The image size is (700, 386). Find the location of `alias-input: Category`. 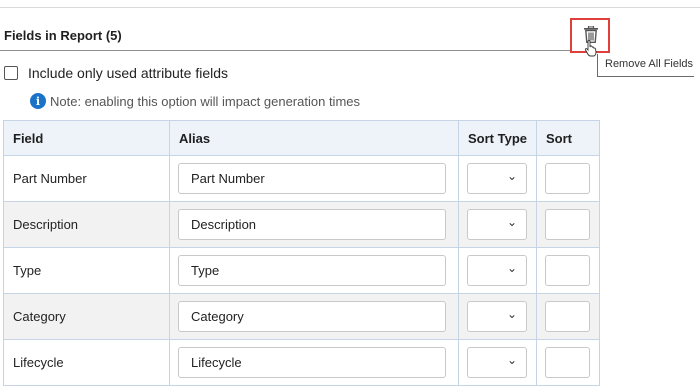

alias-input: Category is located at coordinates (312, 316).